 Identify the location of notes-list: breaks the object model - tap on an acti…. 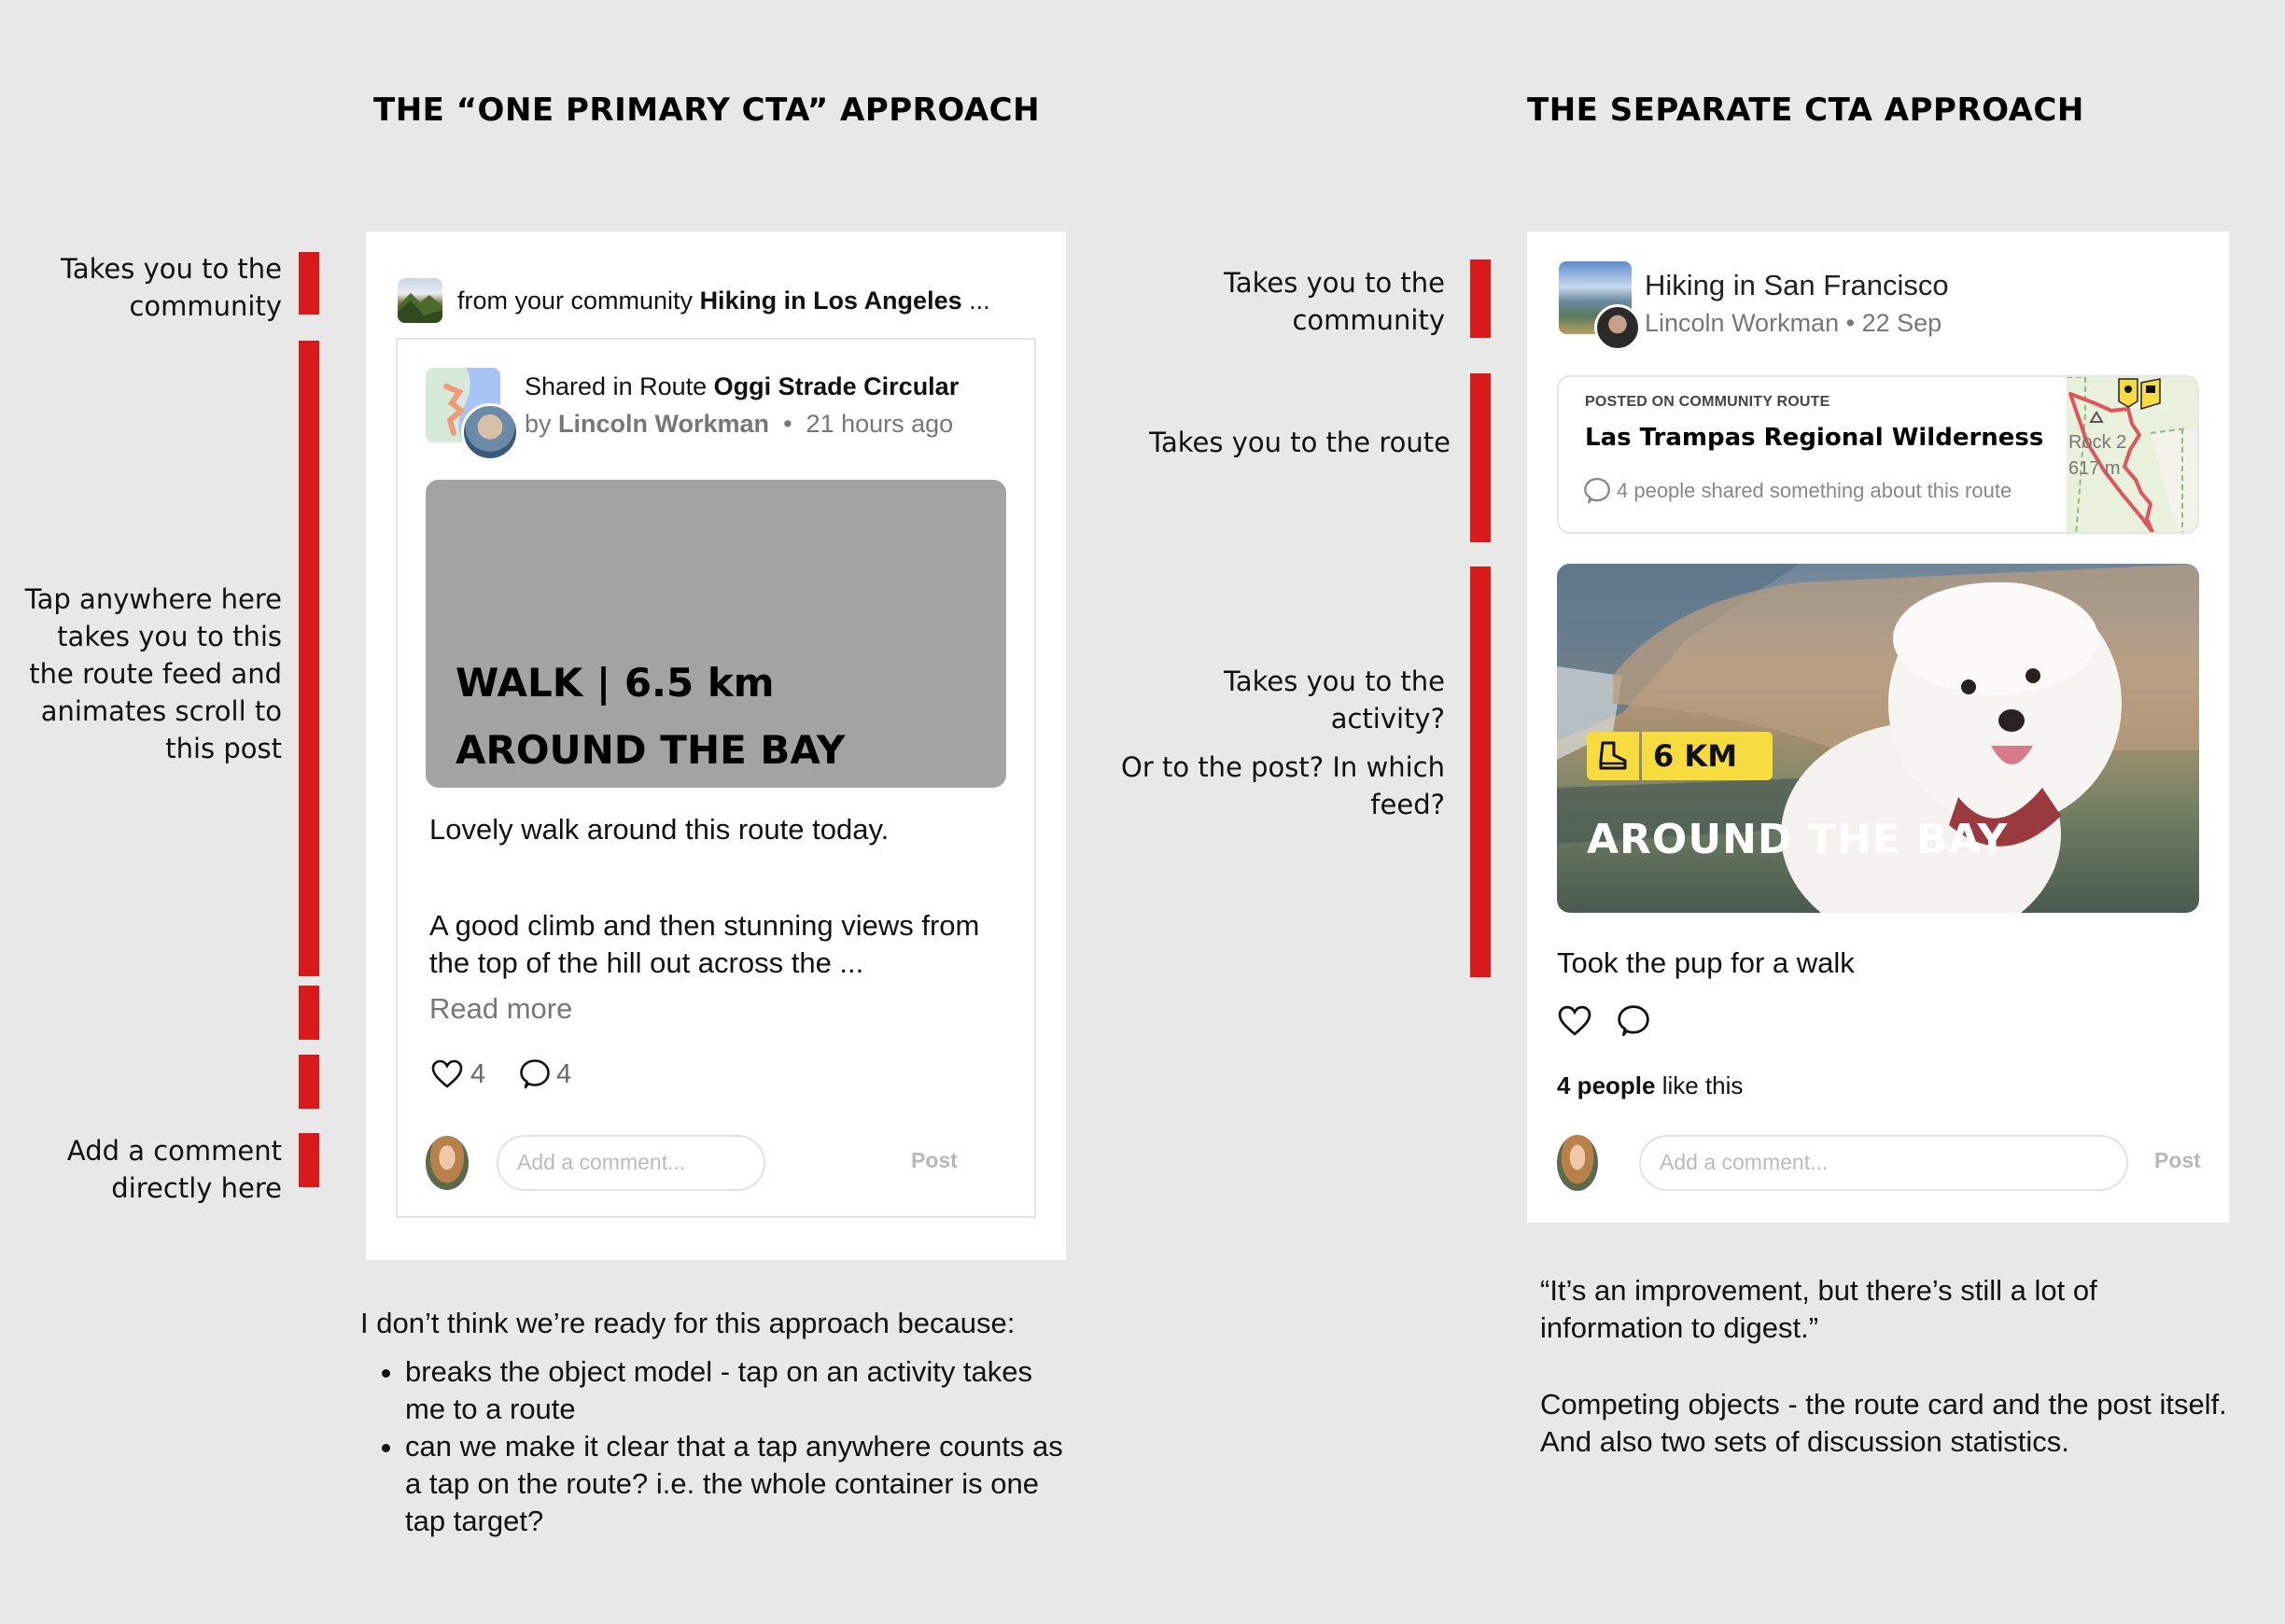
(715, 1446).